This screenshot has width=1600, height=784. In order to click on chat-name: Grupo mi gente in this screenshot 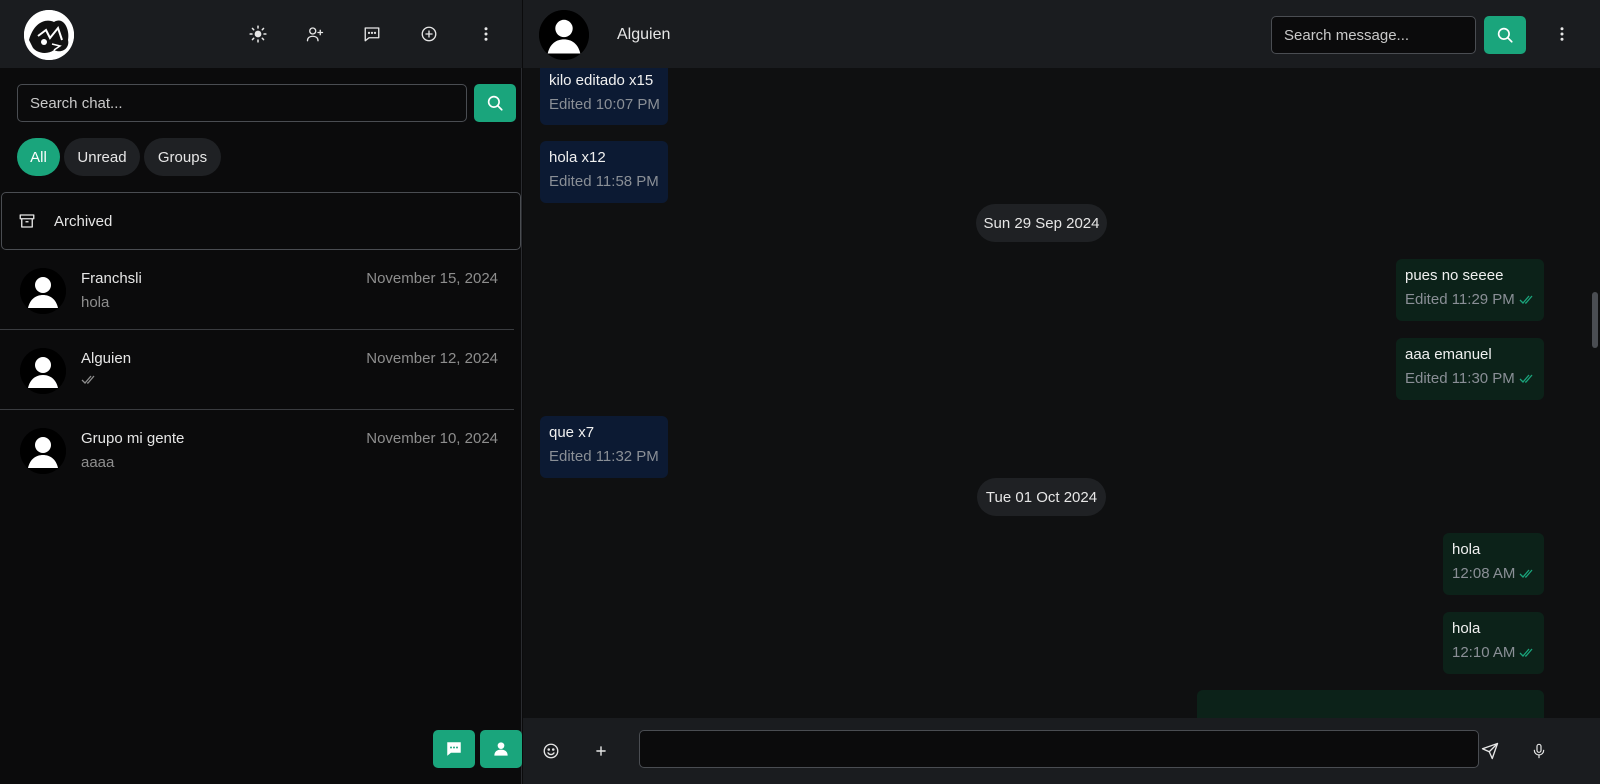, I will do `click(133, 438)`.